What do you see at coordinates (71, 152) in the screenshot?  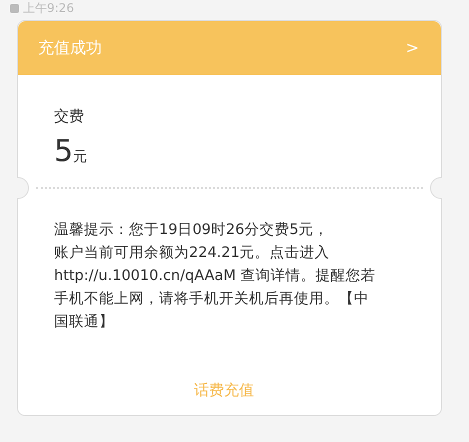 I see `amount: 5 元` at bounding box center [71, 152].